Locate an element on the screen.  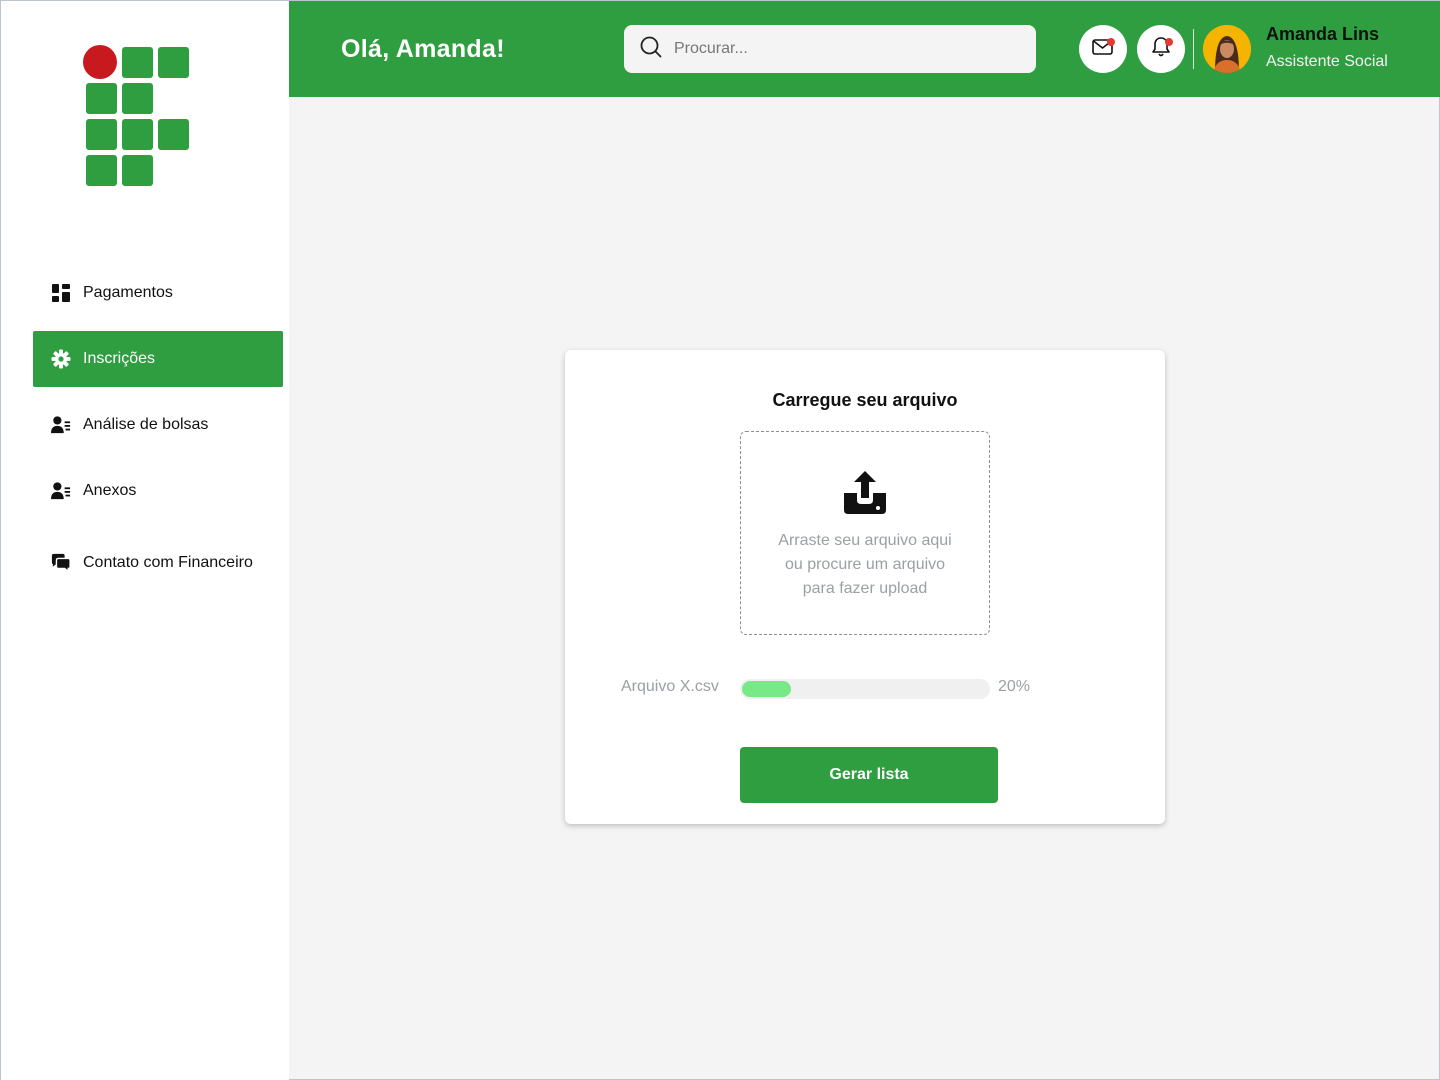
sidebar-item-analise-de-bolsas: Análise de bolsas is located at coordinates (158, 425).